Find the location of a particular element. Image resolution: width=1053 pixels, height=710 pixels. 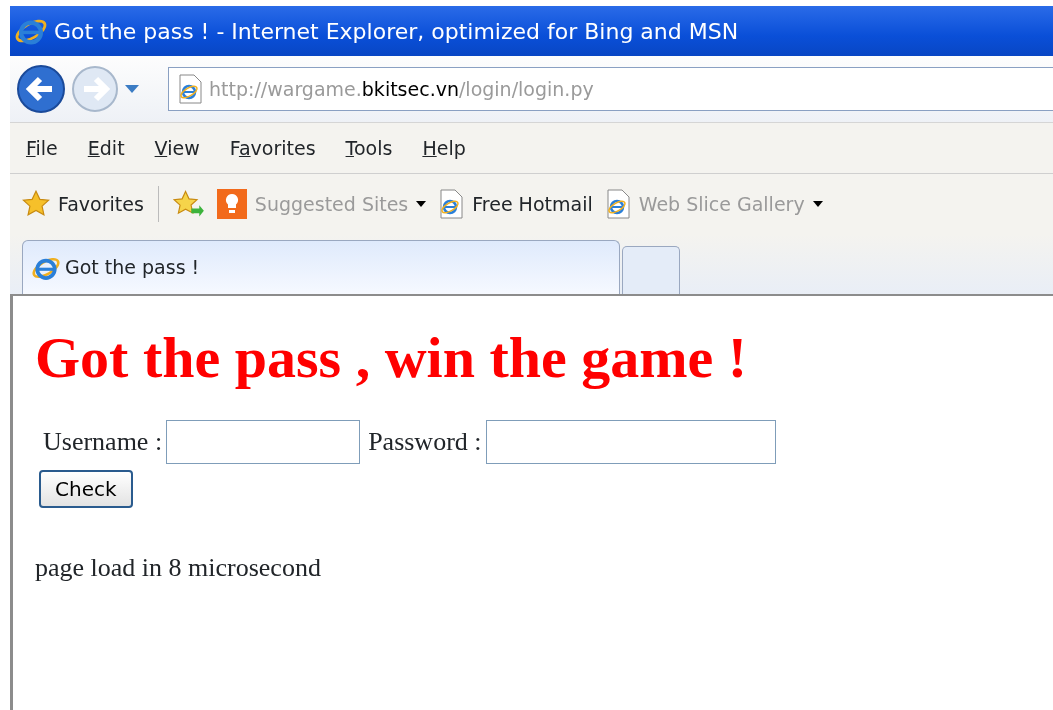

menu-item: Favorites is located at coordinates (272, 148).